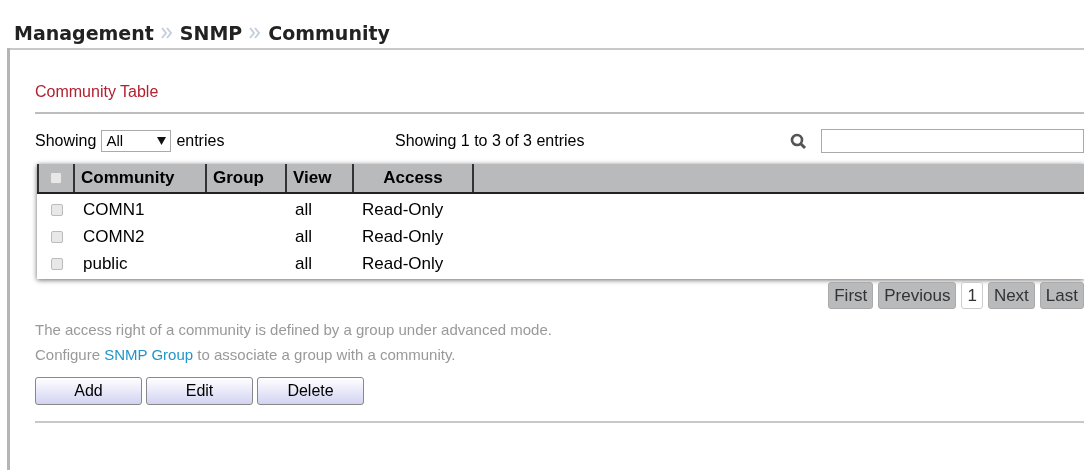 This screenshot has width=1084, height=470. What do you see at coordinates (66, 141) in the screenshot?
I see `showing-label: Showing` at bounding box center [66, 141].